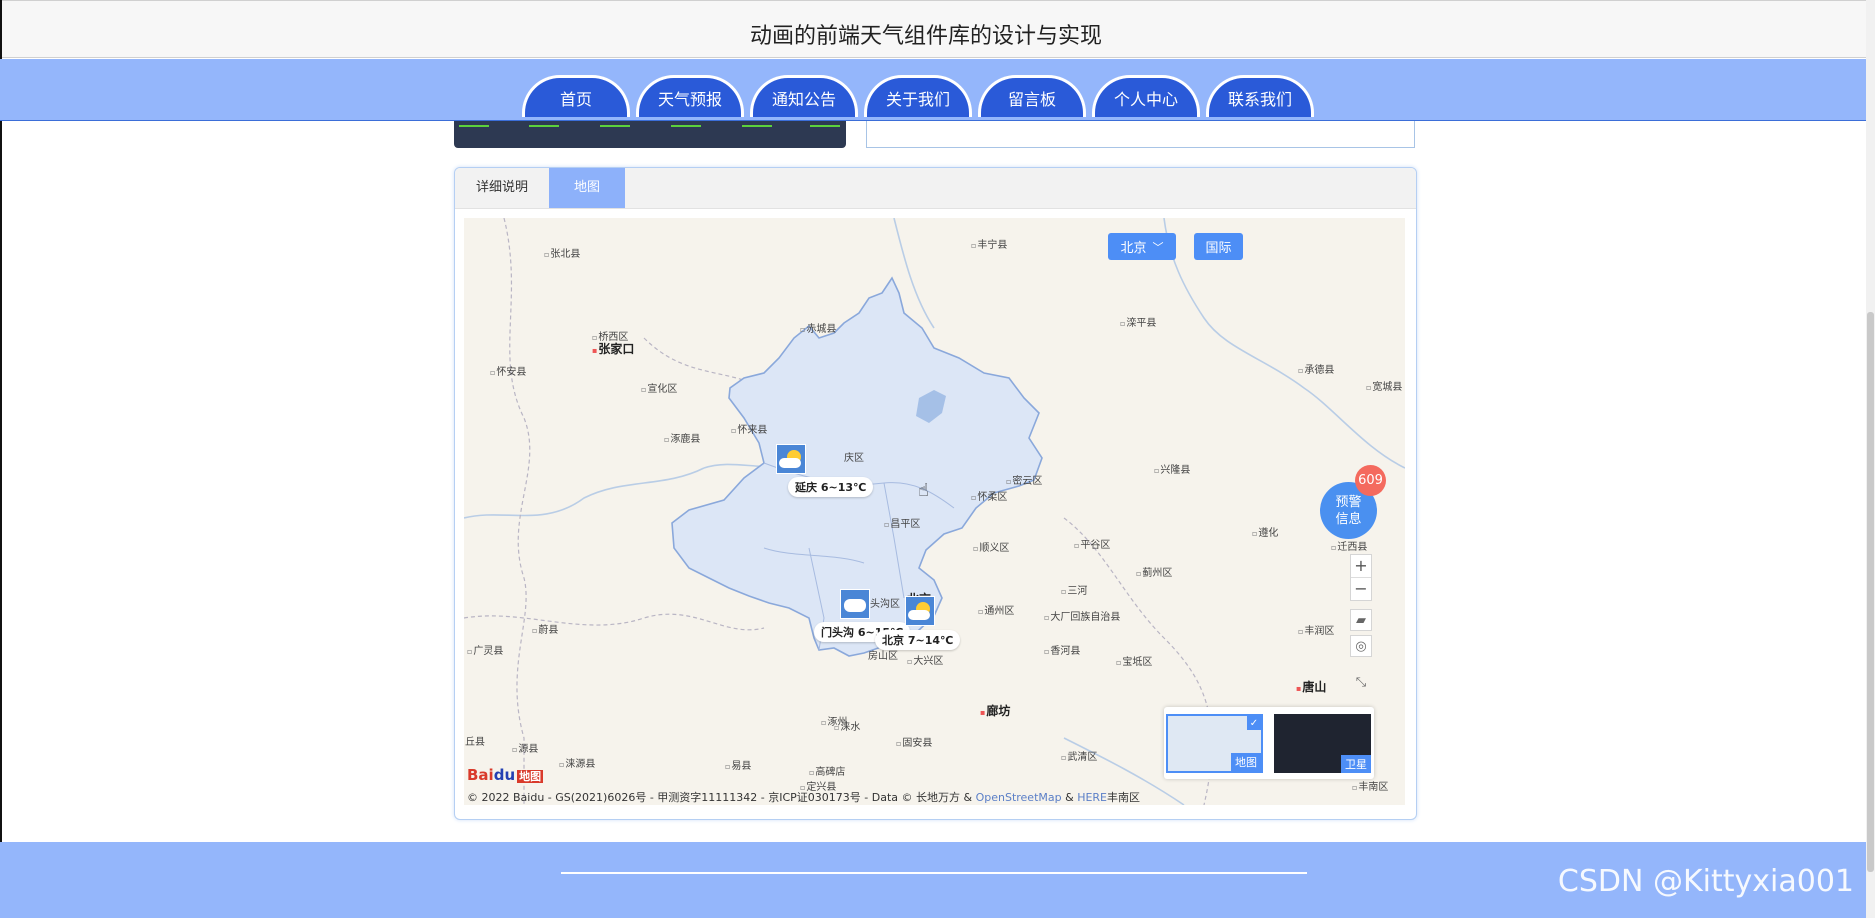  I want to click on place-label: 张北县, so click(562, 252).